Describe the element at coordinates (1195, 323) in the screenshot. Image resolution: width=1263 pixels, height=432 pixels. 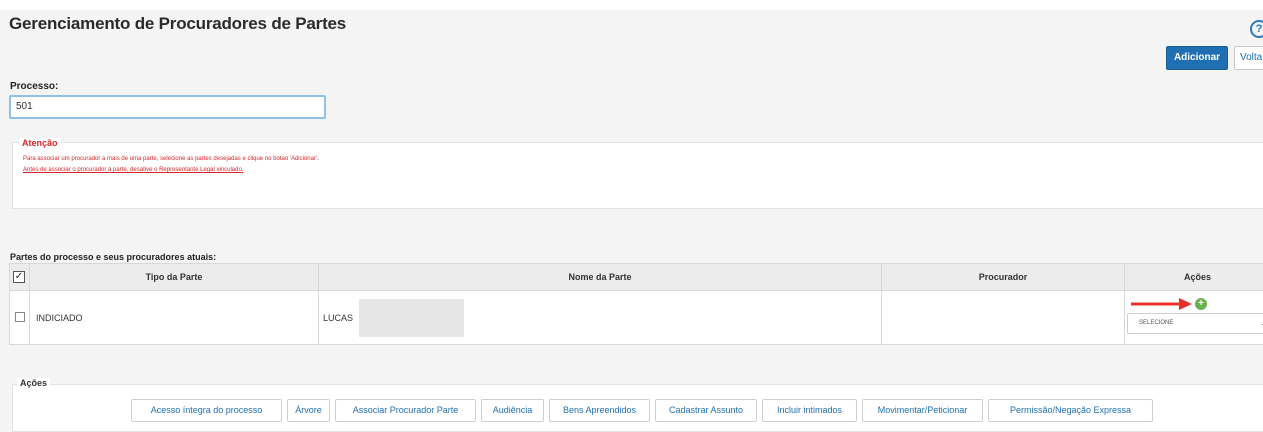
I see `acoes-select: SELECIONE ⌄` at that location.